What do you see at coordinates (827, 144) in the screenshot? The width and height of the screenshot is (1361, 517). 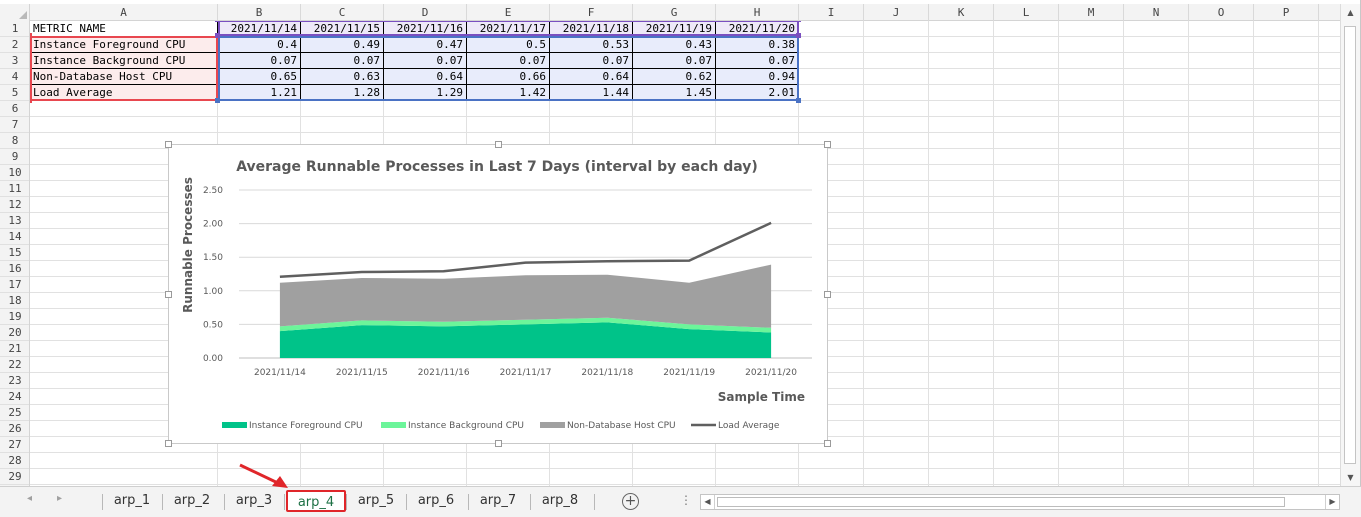 I see `resize-handle-tr` at bounding box center [827, 144].